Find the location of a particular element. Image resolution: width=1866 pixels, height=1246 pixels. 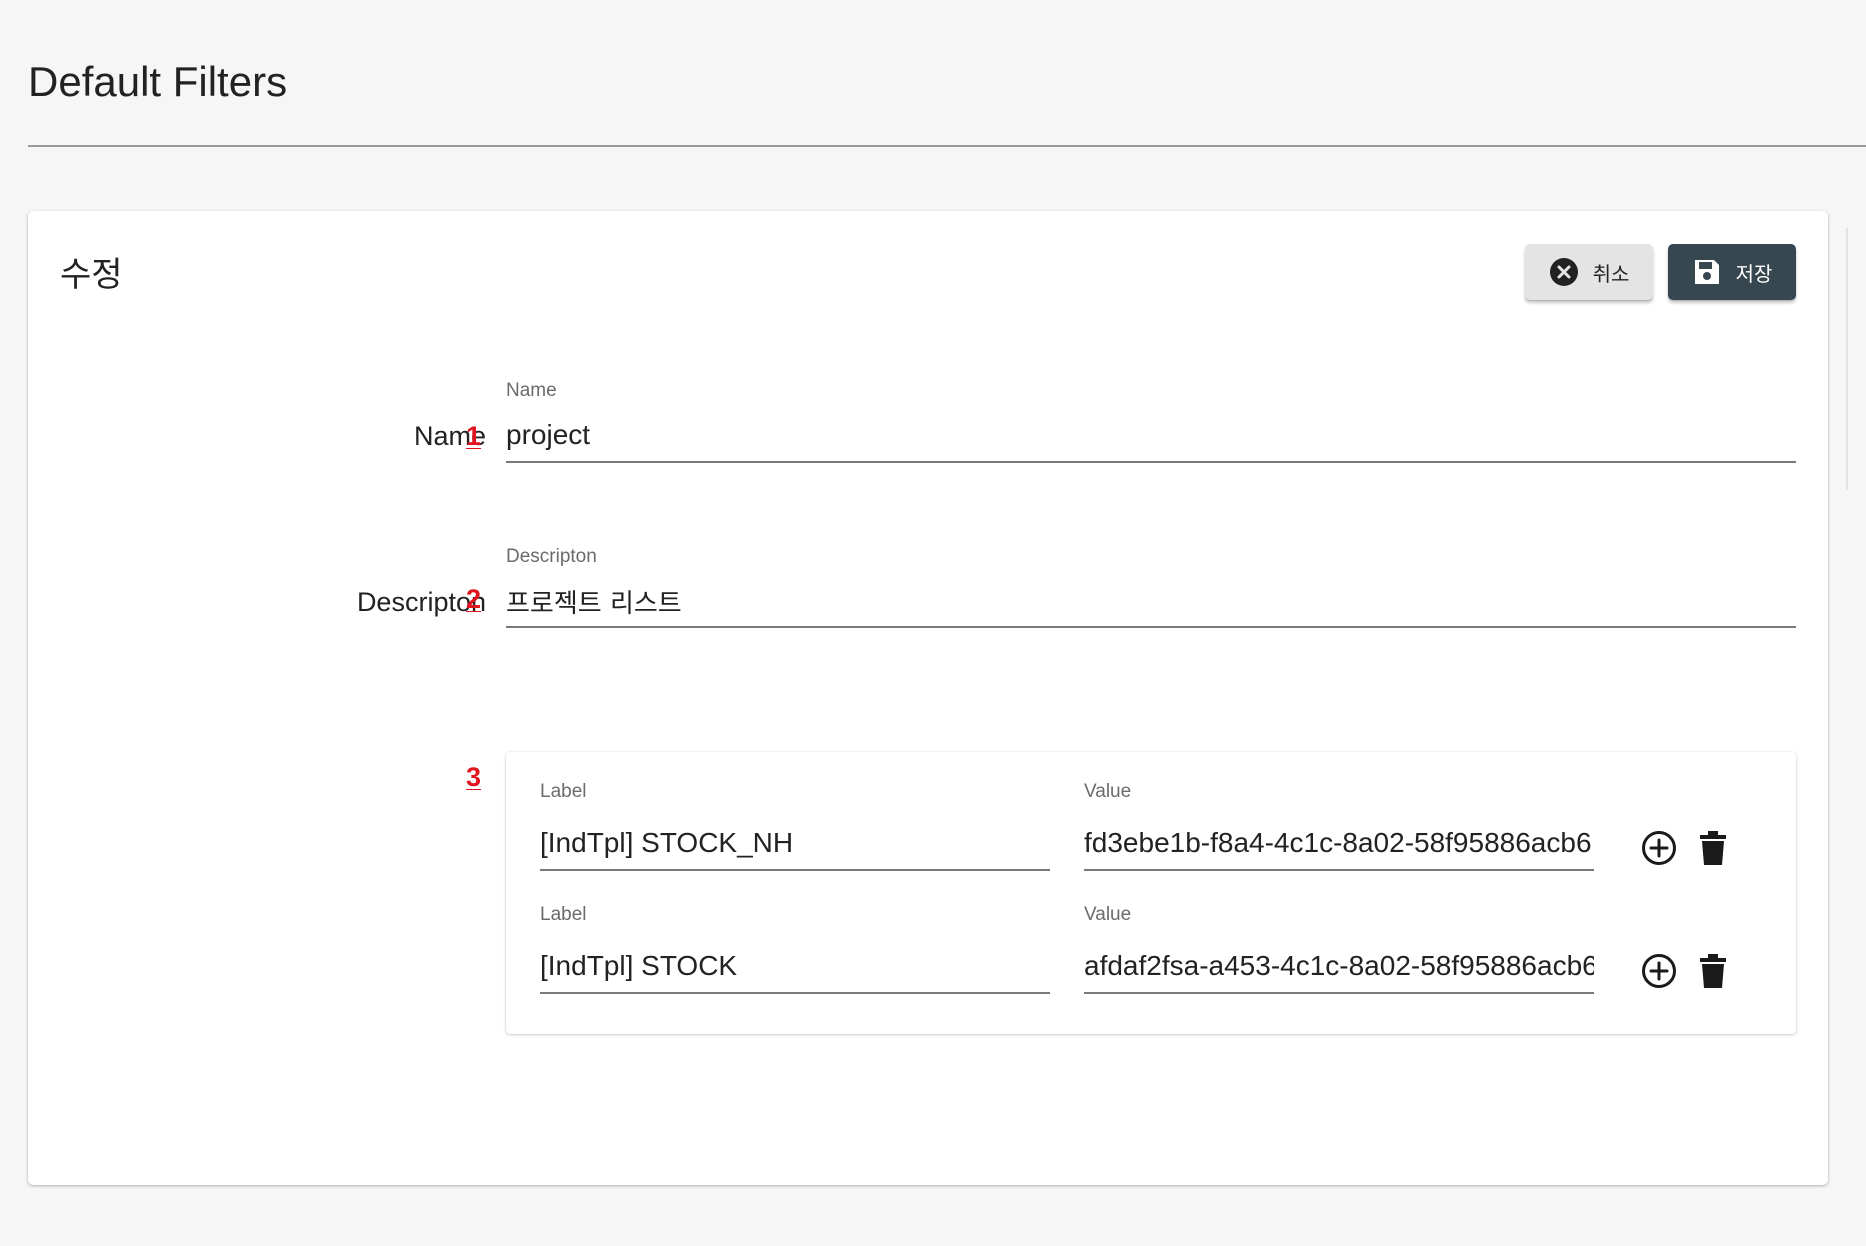

name-float-label: Name is located at coordinates (531, 390).